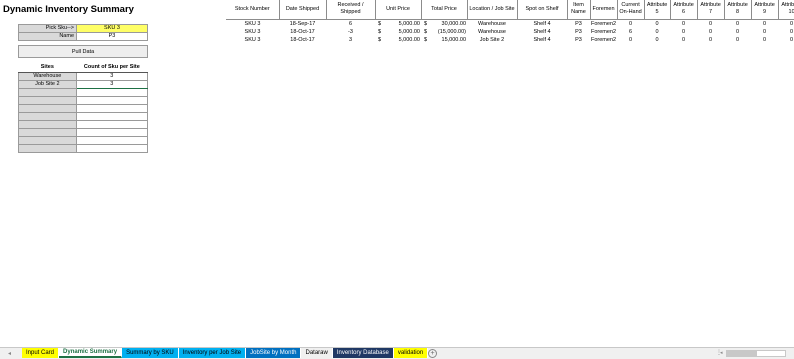 The width and height of the screenshot is (794, 359). I want to click on column-header: Attribute 5, so click(657, 10).